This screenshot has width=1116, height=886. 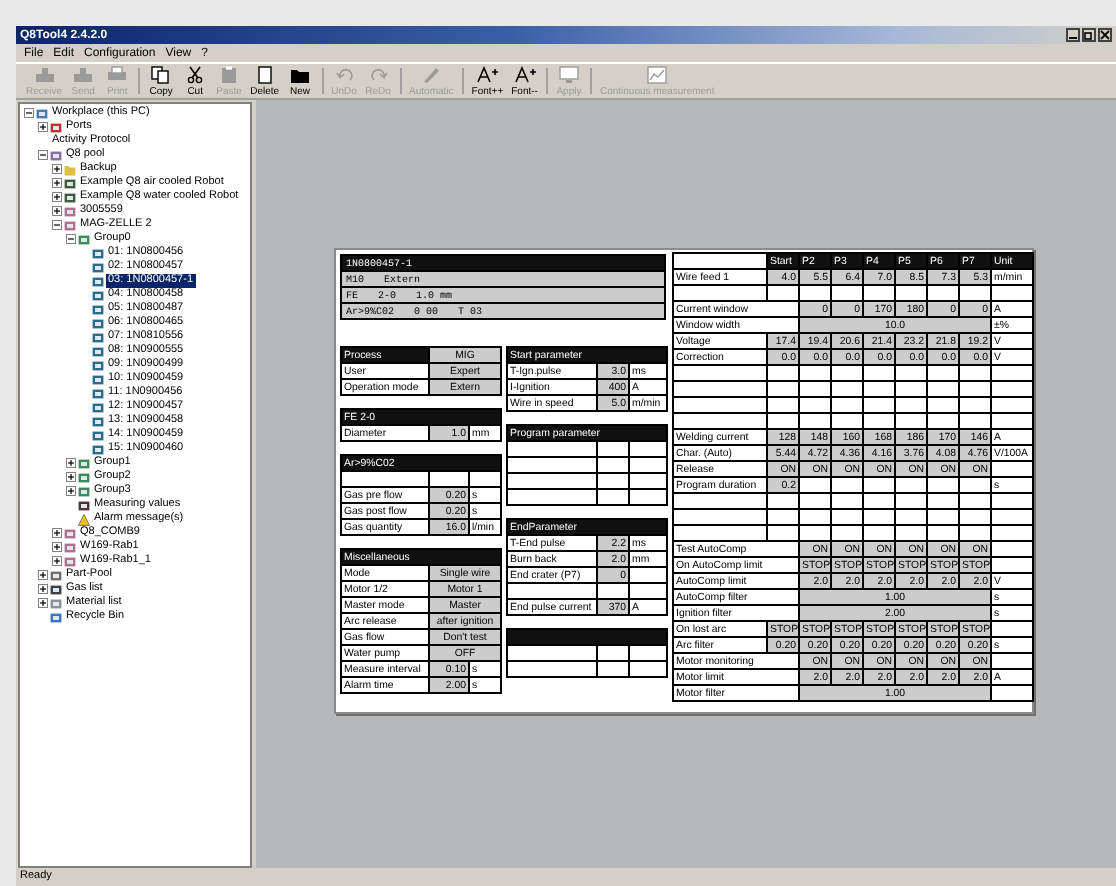 What do you see at coordinates (84, 519) in the screenshot?
I see `warning-icon` at bounding box center [84, 519].